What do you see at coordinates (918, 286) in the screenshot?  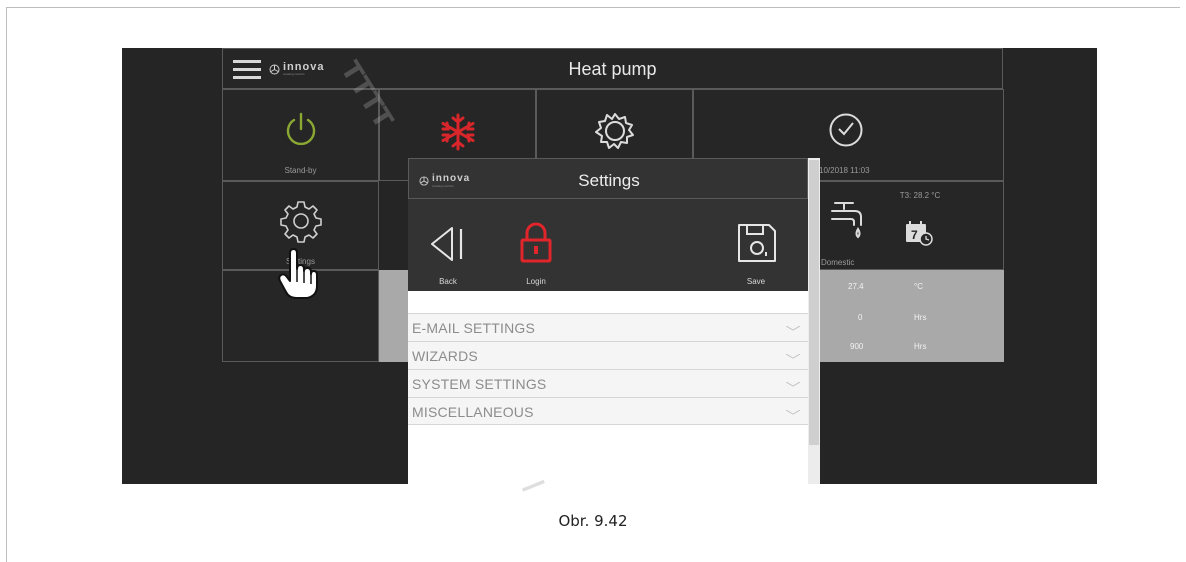 I see `data-unit: °C` at bounding box center [918, 286].